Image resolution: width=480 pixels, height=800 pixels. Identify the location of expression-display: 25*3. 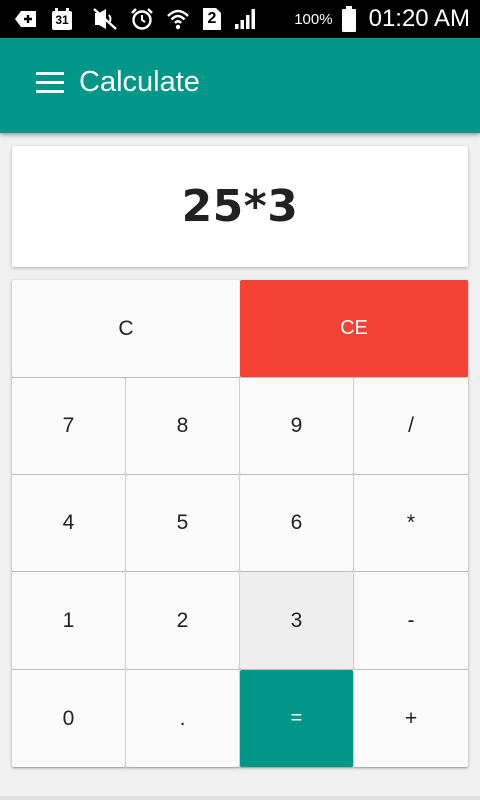
(240, 206).